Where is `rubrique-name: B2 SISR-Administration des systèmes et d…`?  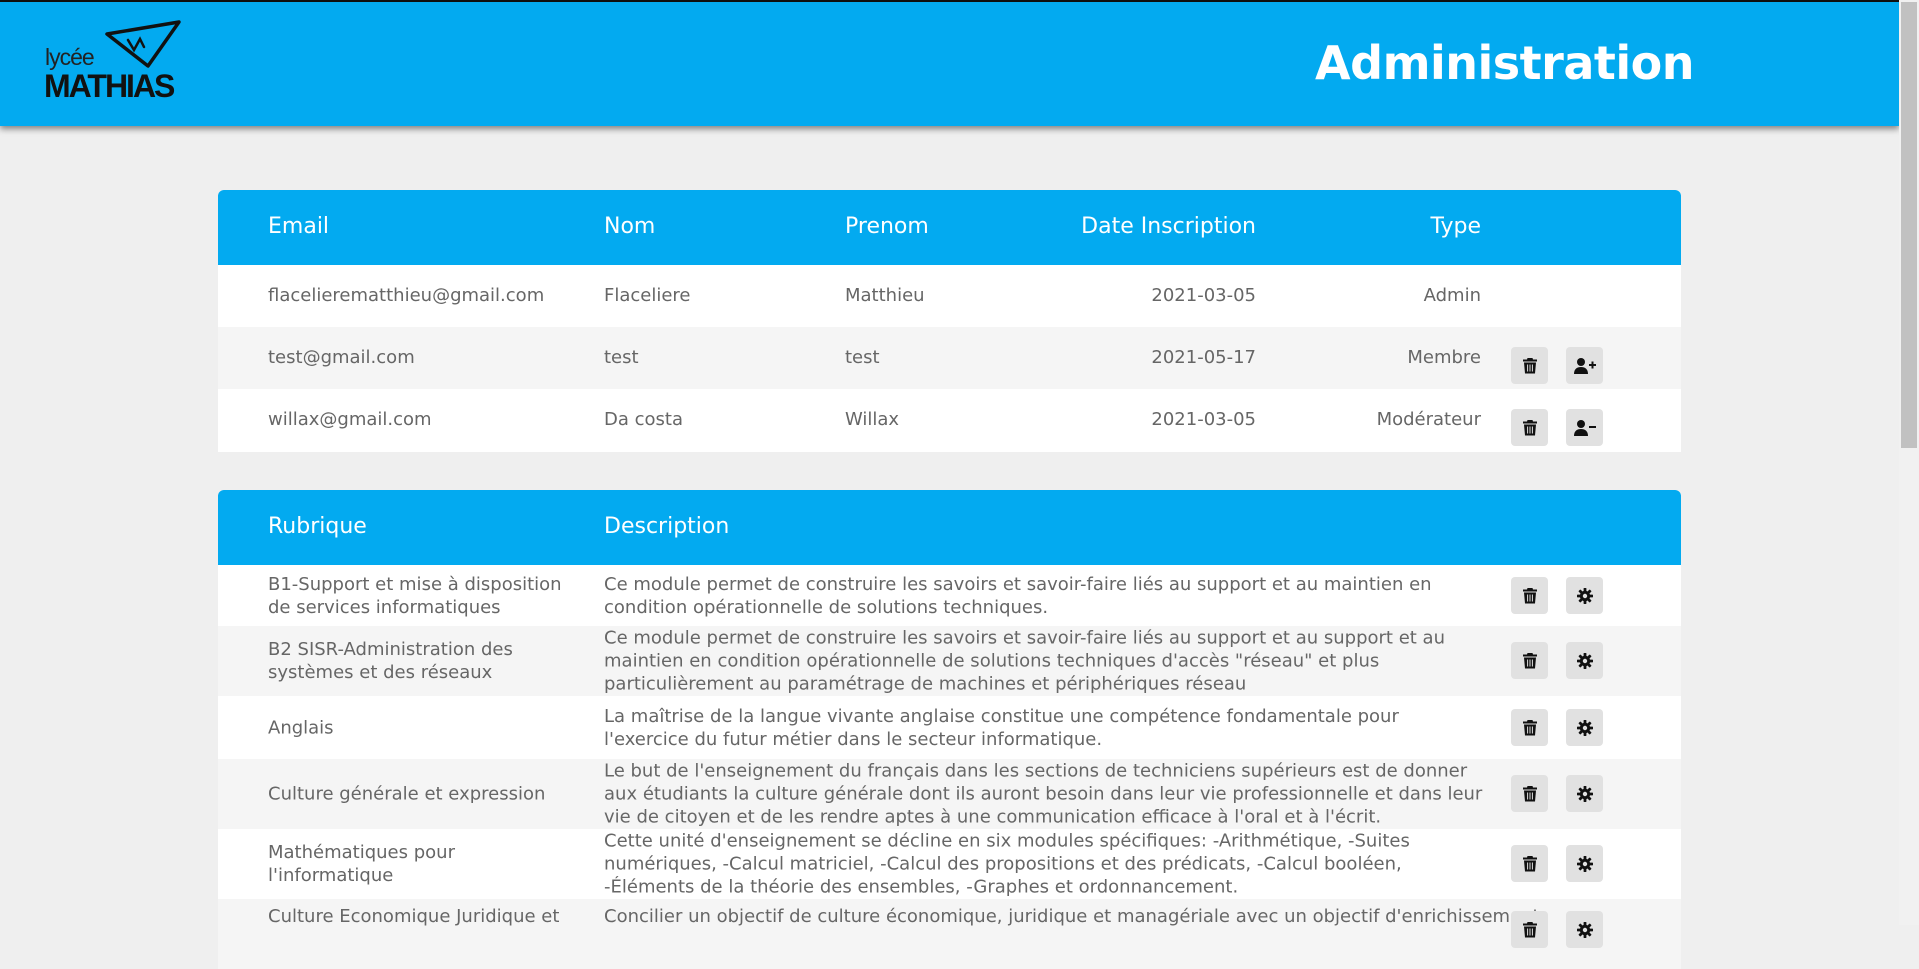 rubrique-name: B2 SISR-Administration des systèmes et d… is located at coordinates (390, 661).